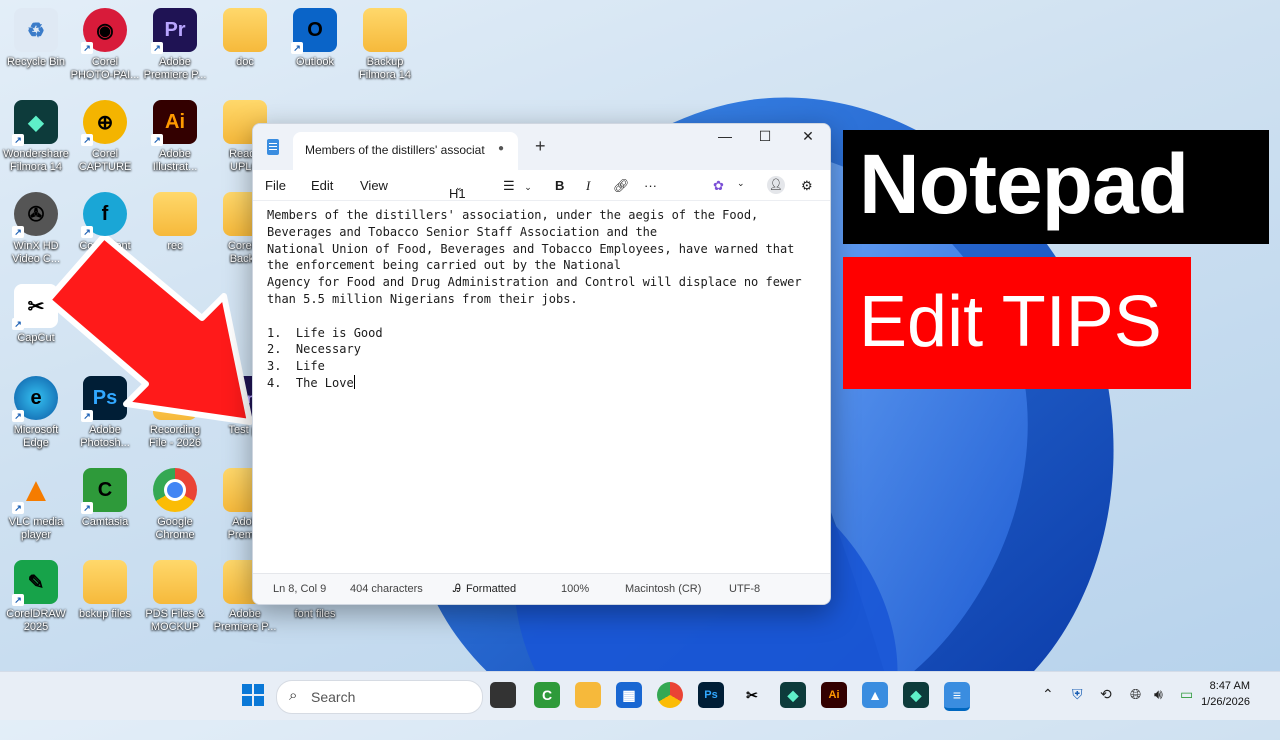  I want to click on tab-title: Members of the distillers' associat, so click(395, 150).